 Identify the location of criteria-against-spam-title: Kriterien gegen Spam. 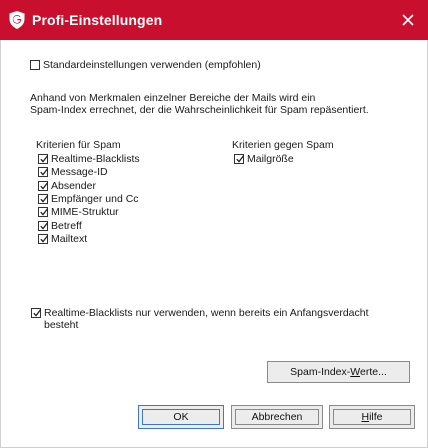
(283, 145).